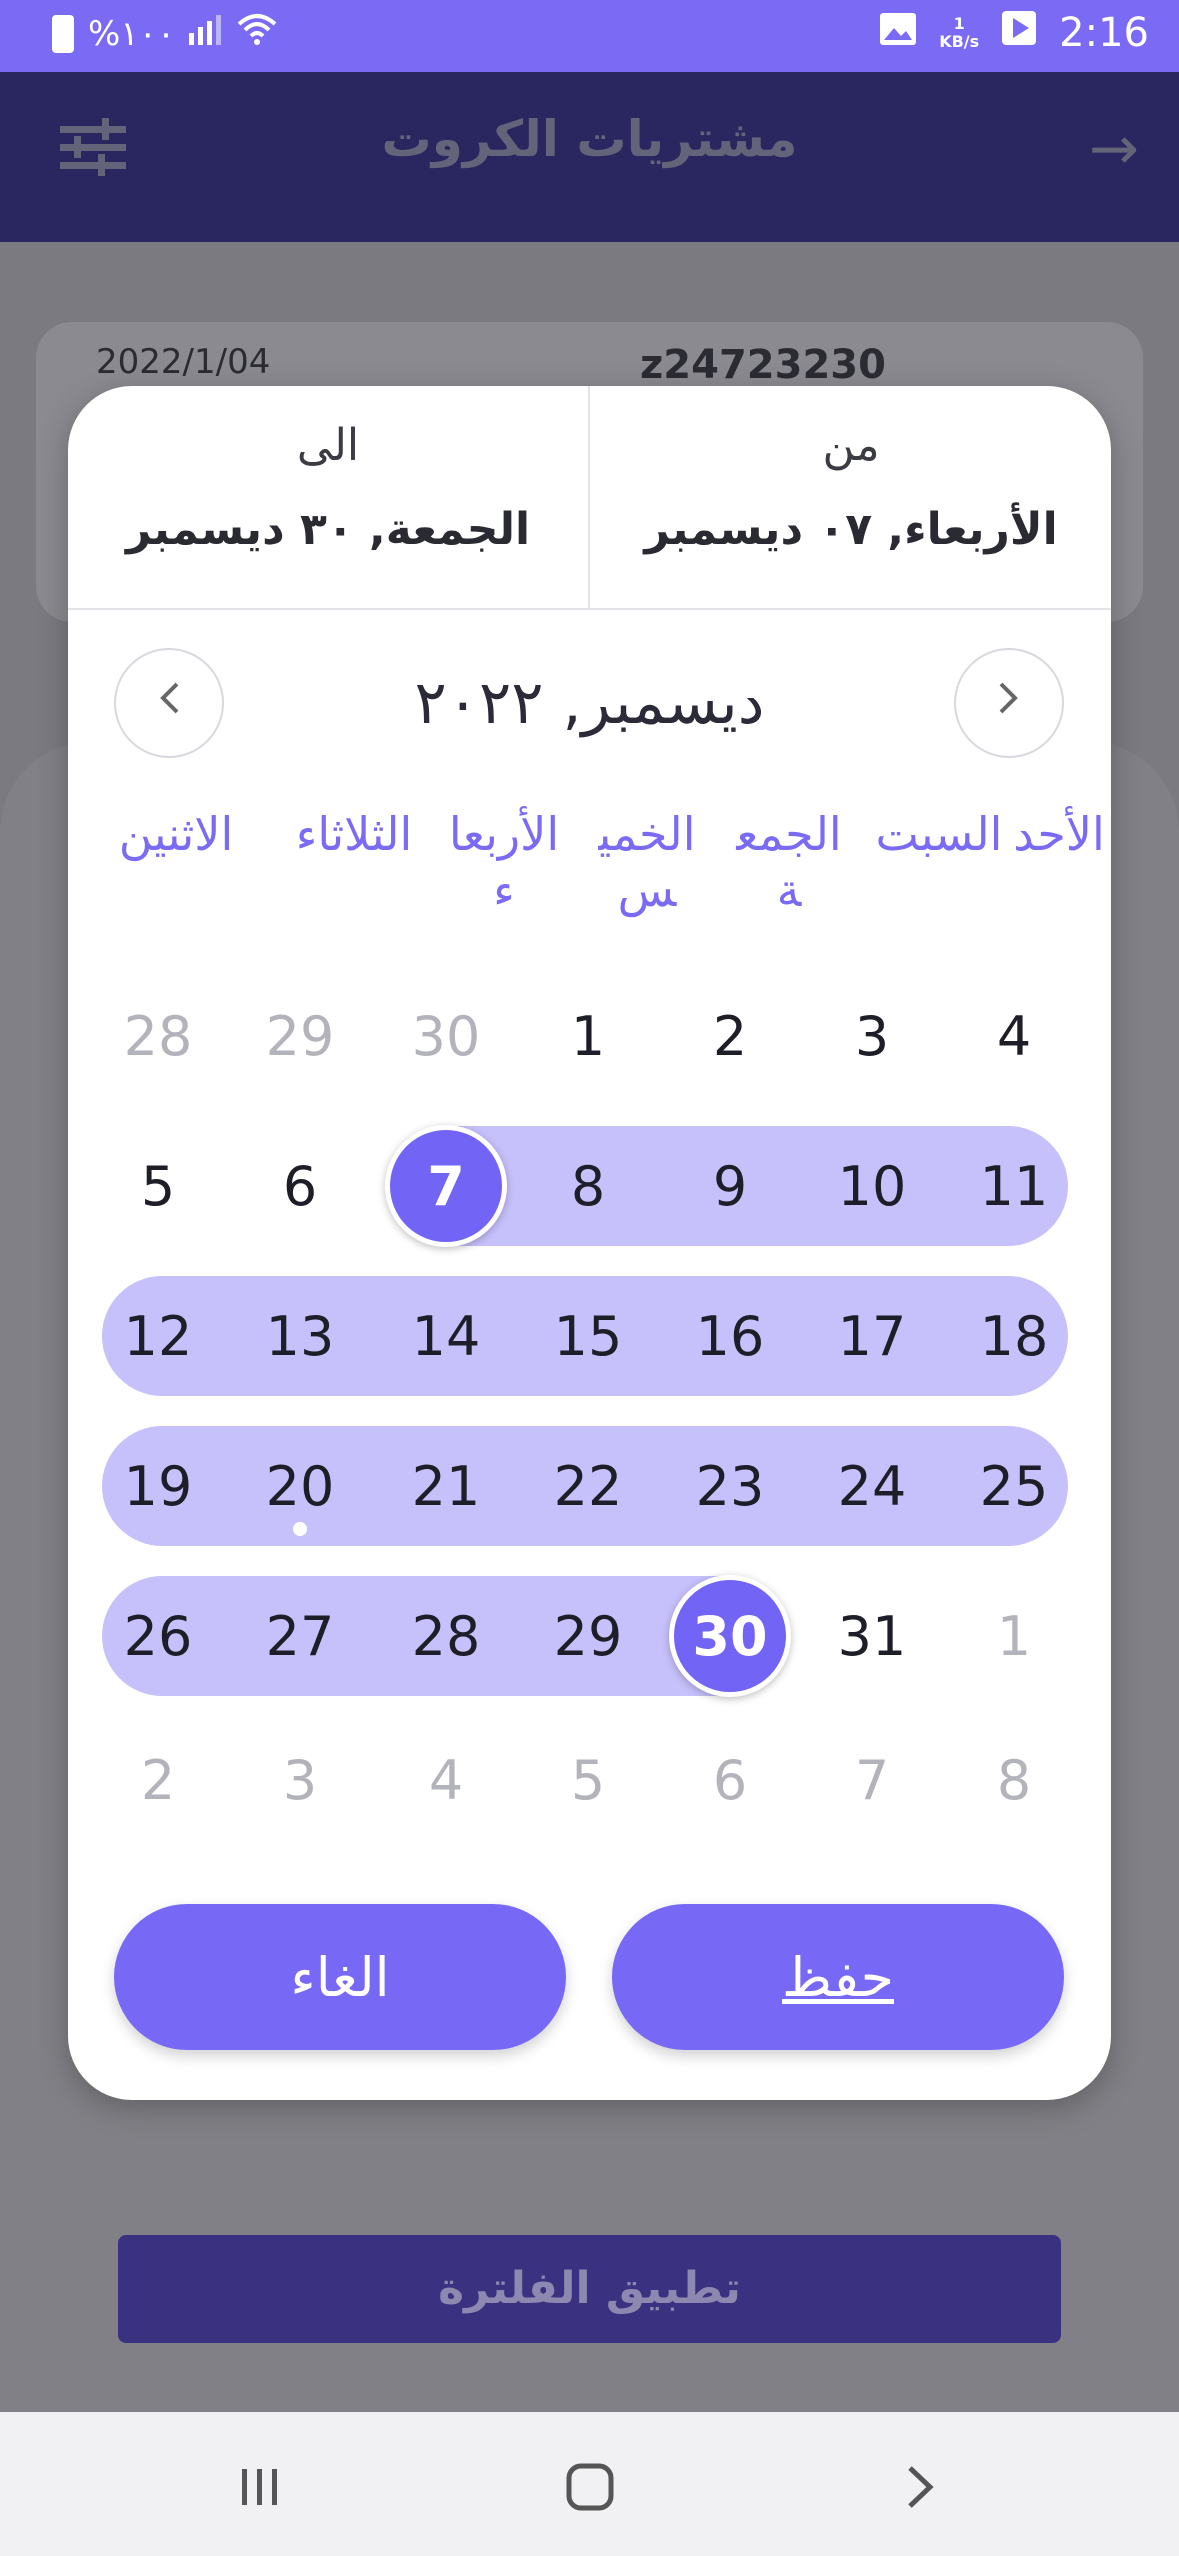 Image resolution: width=1179 pixels, height=2556 pixels. Describe the element at coordinates (176, 834) in the screenshot. I see `weekday-label: الاثنين` at that location.